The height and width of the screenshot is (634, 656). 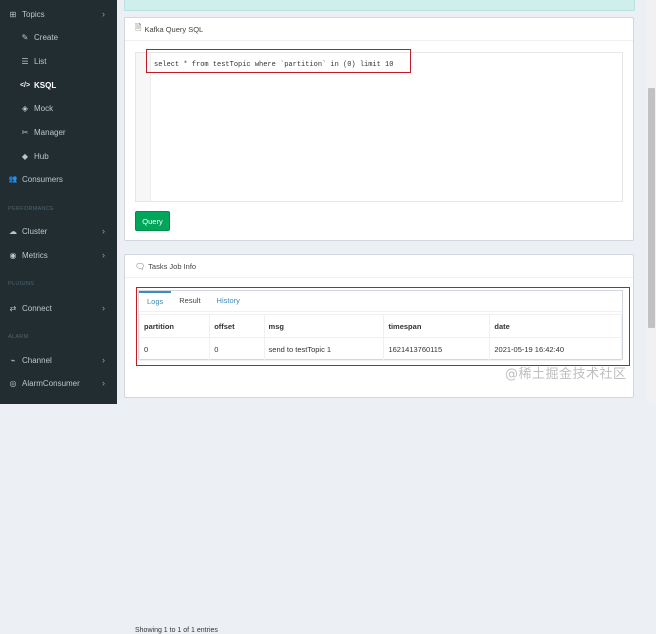 What do you see at coordinates (566, 374) in the screenshot?
I see `watermark: @稀土掘金技术社区` at bounding box center [566, 374].